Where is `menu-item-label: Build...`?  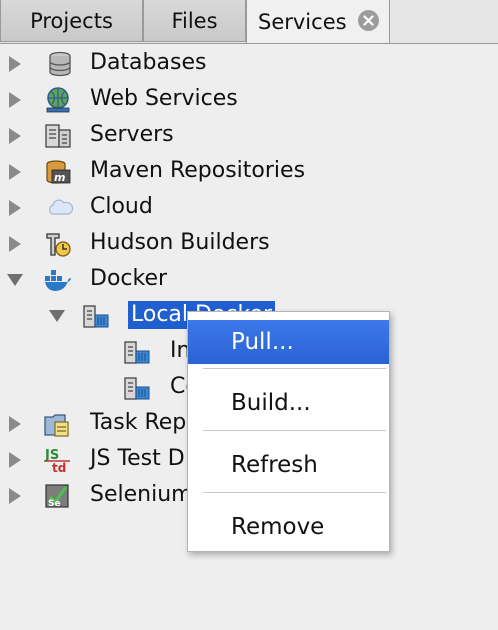 menu-item-label: Build... is located at coordinates (271, 403).